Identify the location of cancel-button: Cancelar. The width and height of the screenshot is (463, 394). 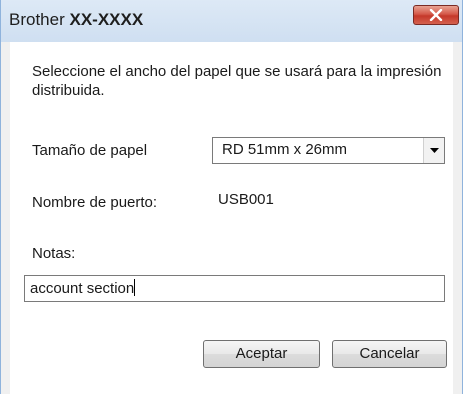
(389, 354).